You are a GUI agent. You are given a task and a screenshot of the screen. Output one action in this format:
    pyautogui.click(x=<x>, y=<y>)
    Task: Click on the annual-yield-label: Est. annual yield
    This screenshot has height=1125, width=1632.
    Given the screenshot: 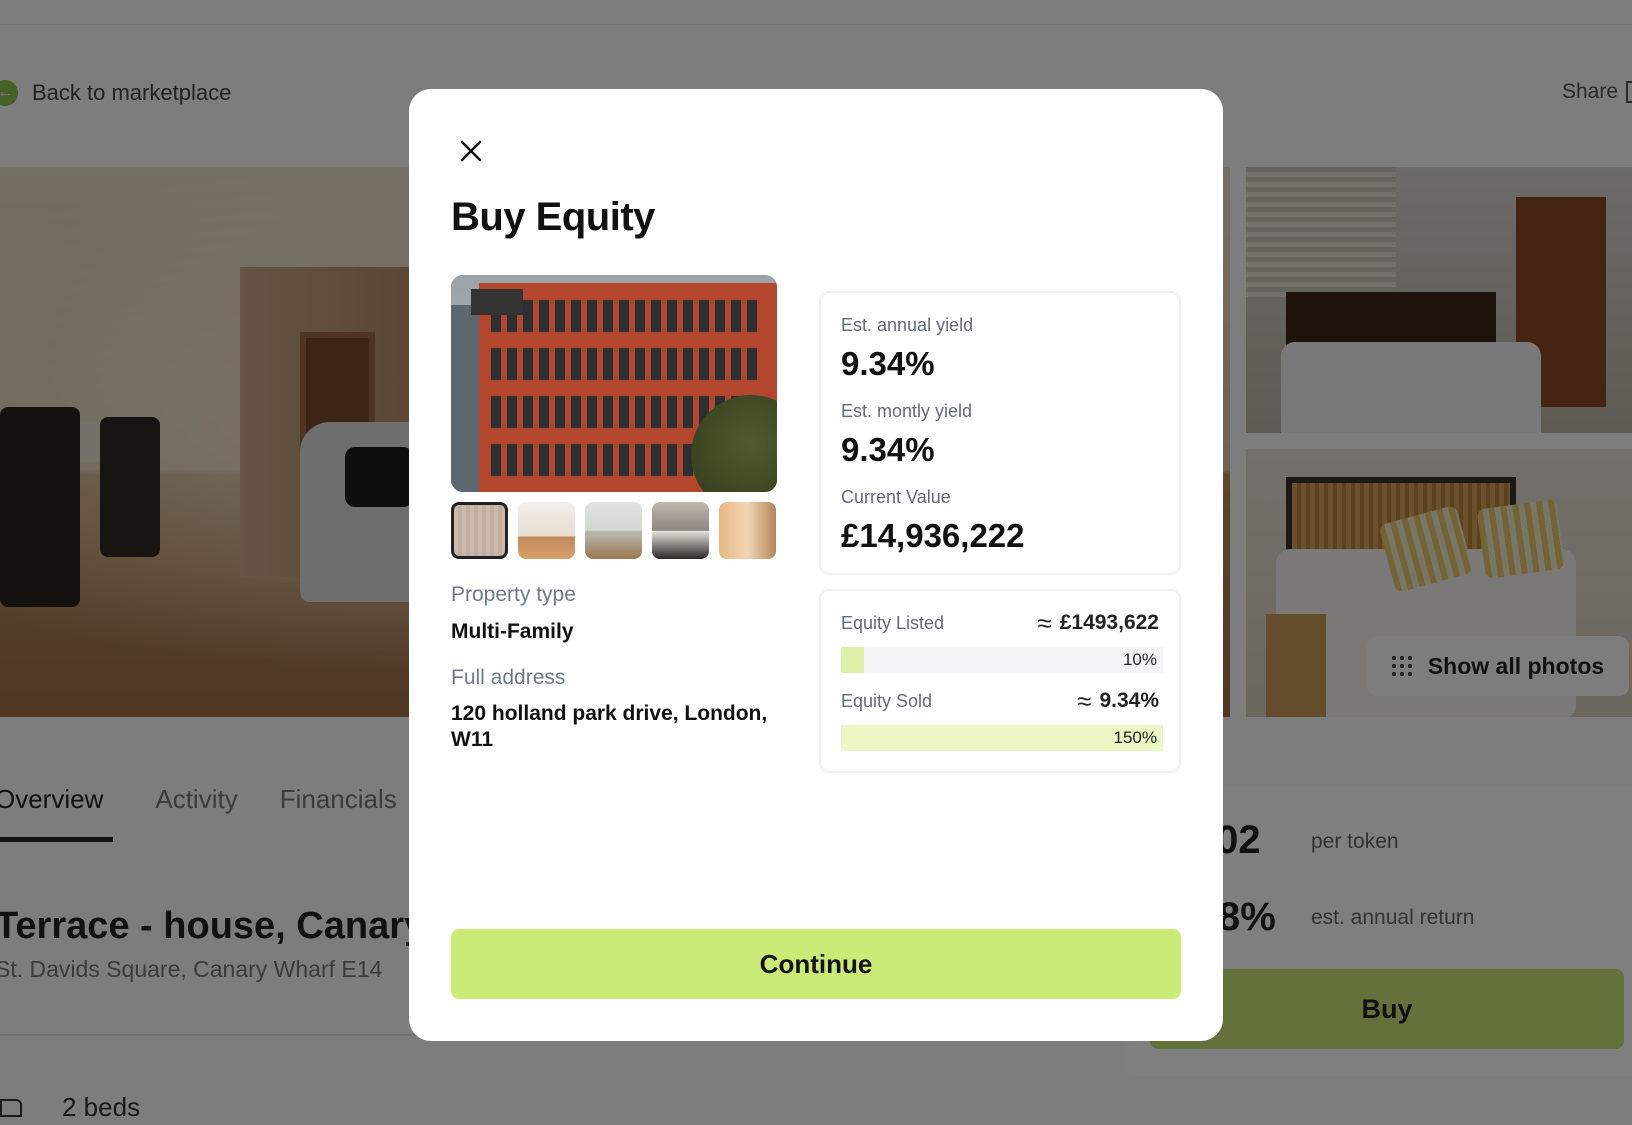 What is the action you would take?
    pyautogui.click(x=907, y=325)
    